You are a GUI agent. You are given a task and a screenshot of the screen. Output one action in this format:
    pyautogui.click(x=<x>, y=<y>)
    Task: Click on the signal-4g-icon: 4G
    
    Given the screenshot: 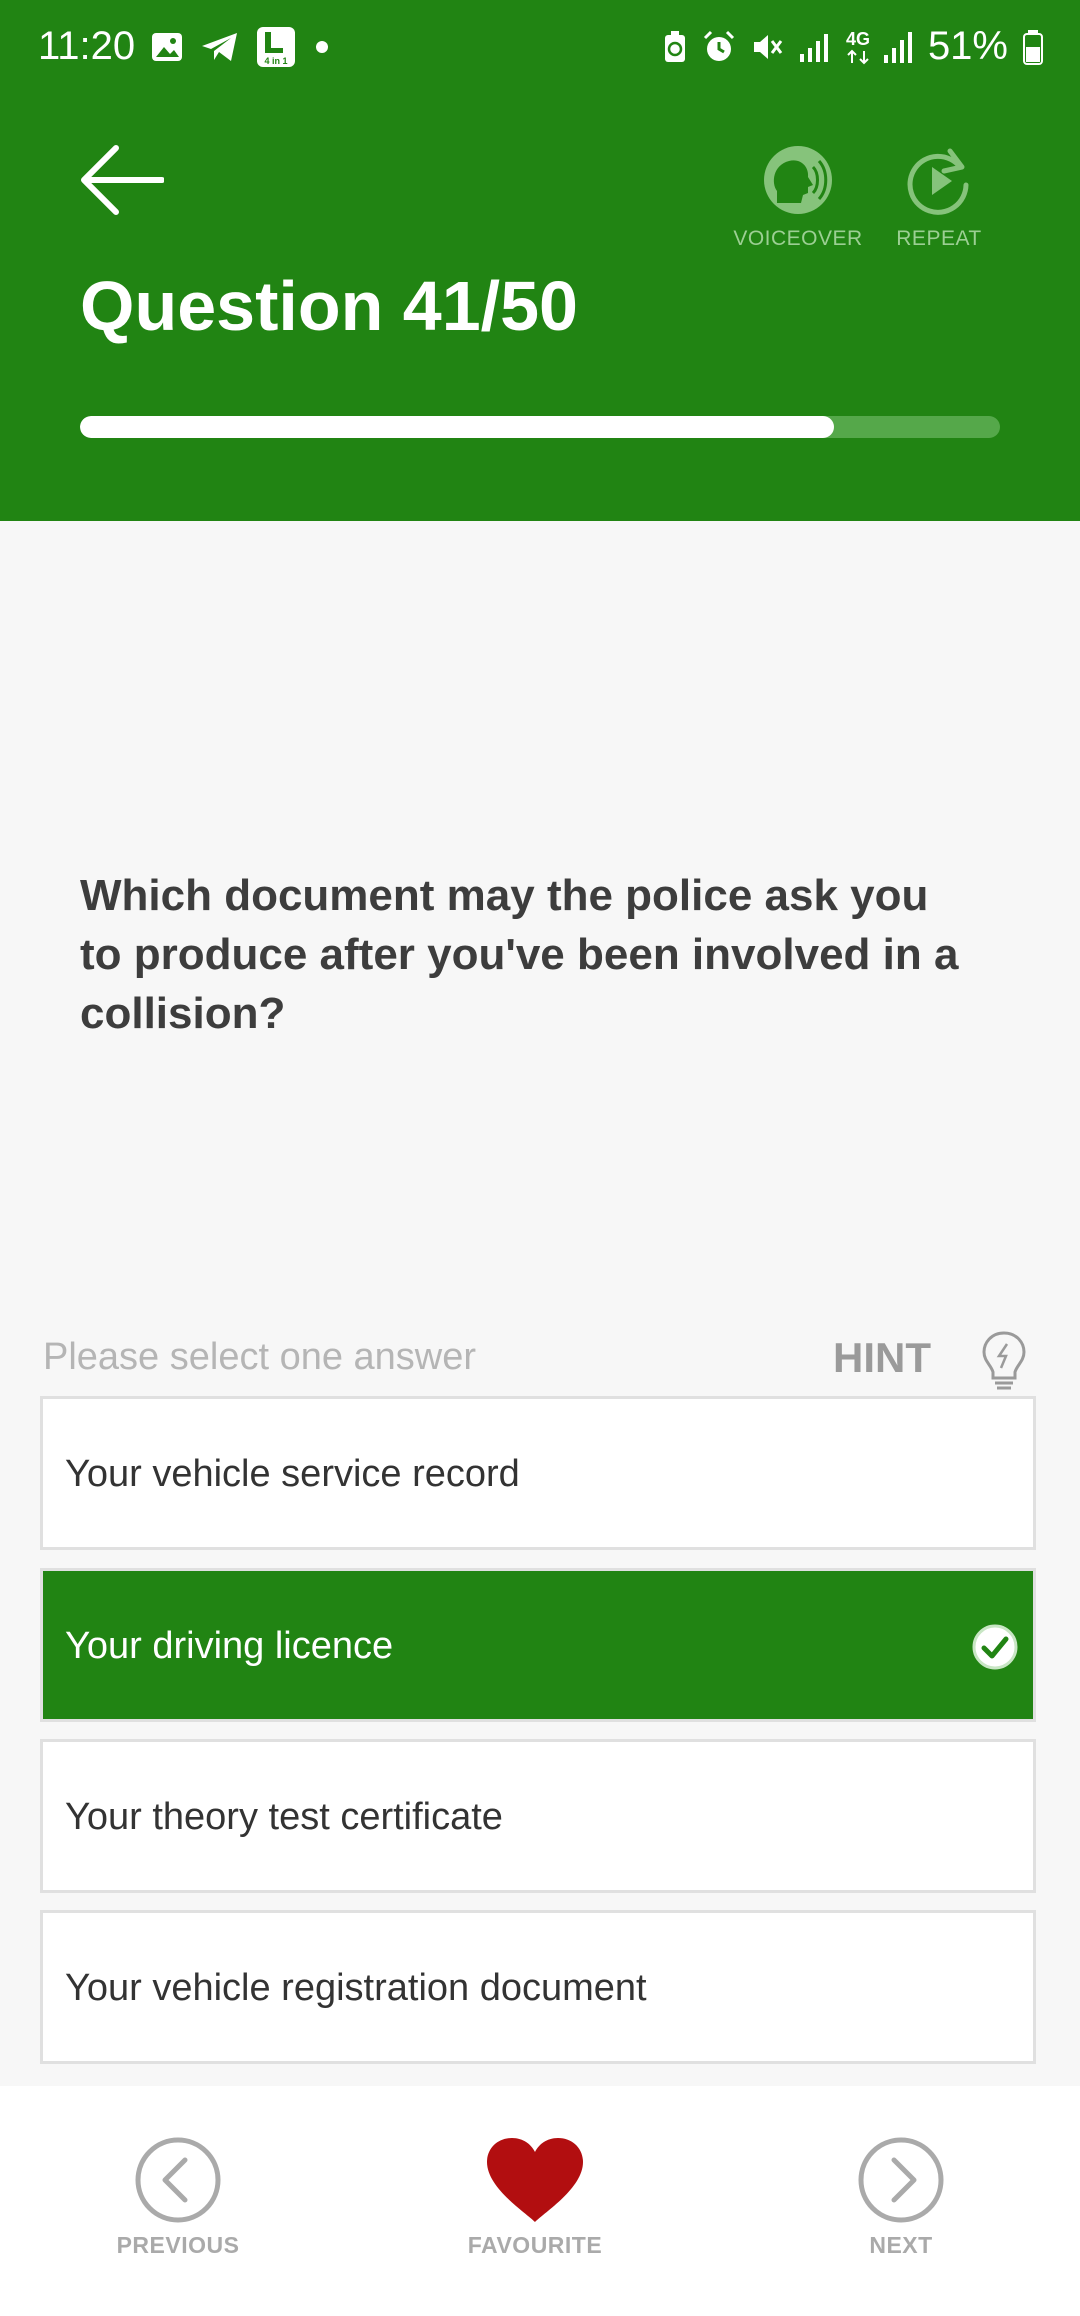 What is the action you would take?
    pyautogui.click(x=879, y=46)
    